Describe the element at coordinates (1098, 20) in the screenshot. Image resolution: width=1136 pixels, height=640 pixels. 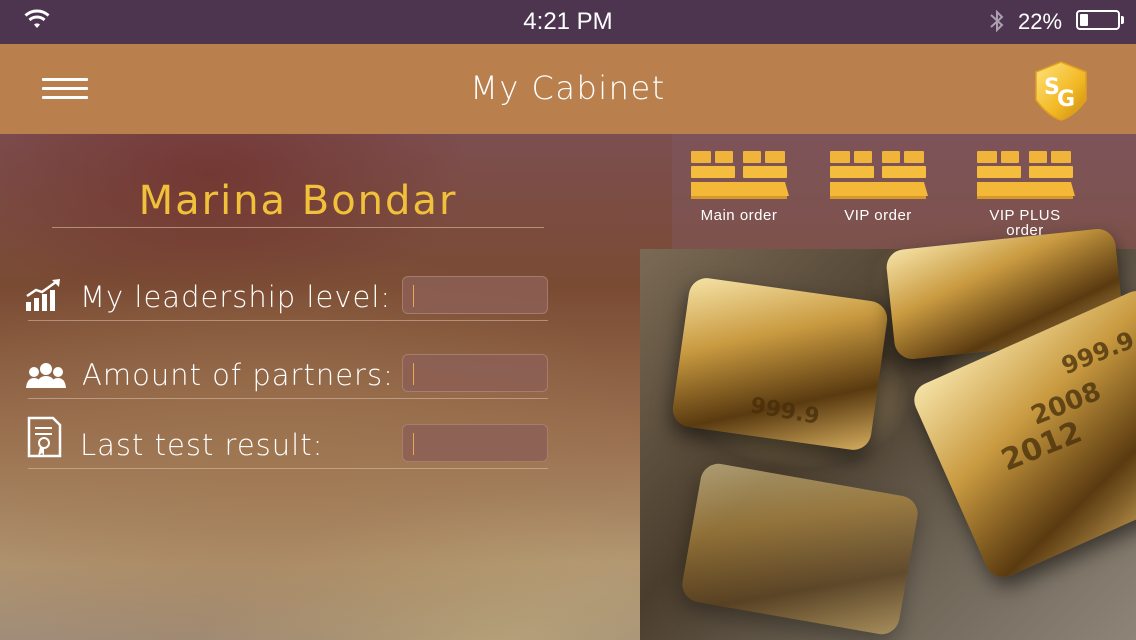
I see `battery-icon` at that location.